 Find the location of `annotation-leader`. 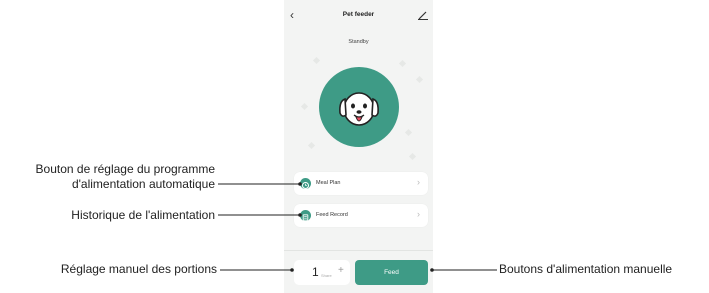

annotation-leader is located at coordinates (357, 227).